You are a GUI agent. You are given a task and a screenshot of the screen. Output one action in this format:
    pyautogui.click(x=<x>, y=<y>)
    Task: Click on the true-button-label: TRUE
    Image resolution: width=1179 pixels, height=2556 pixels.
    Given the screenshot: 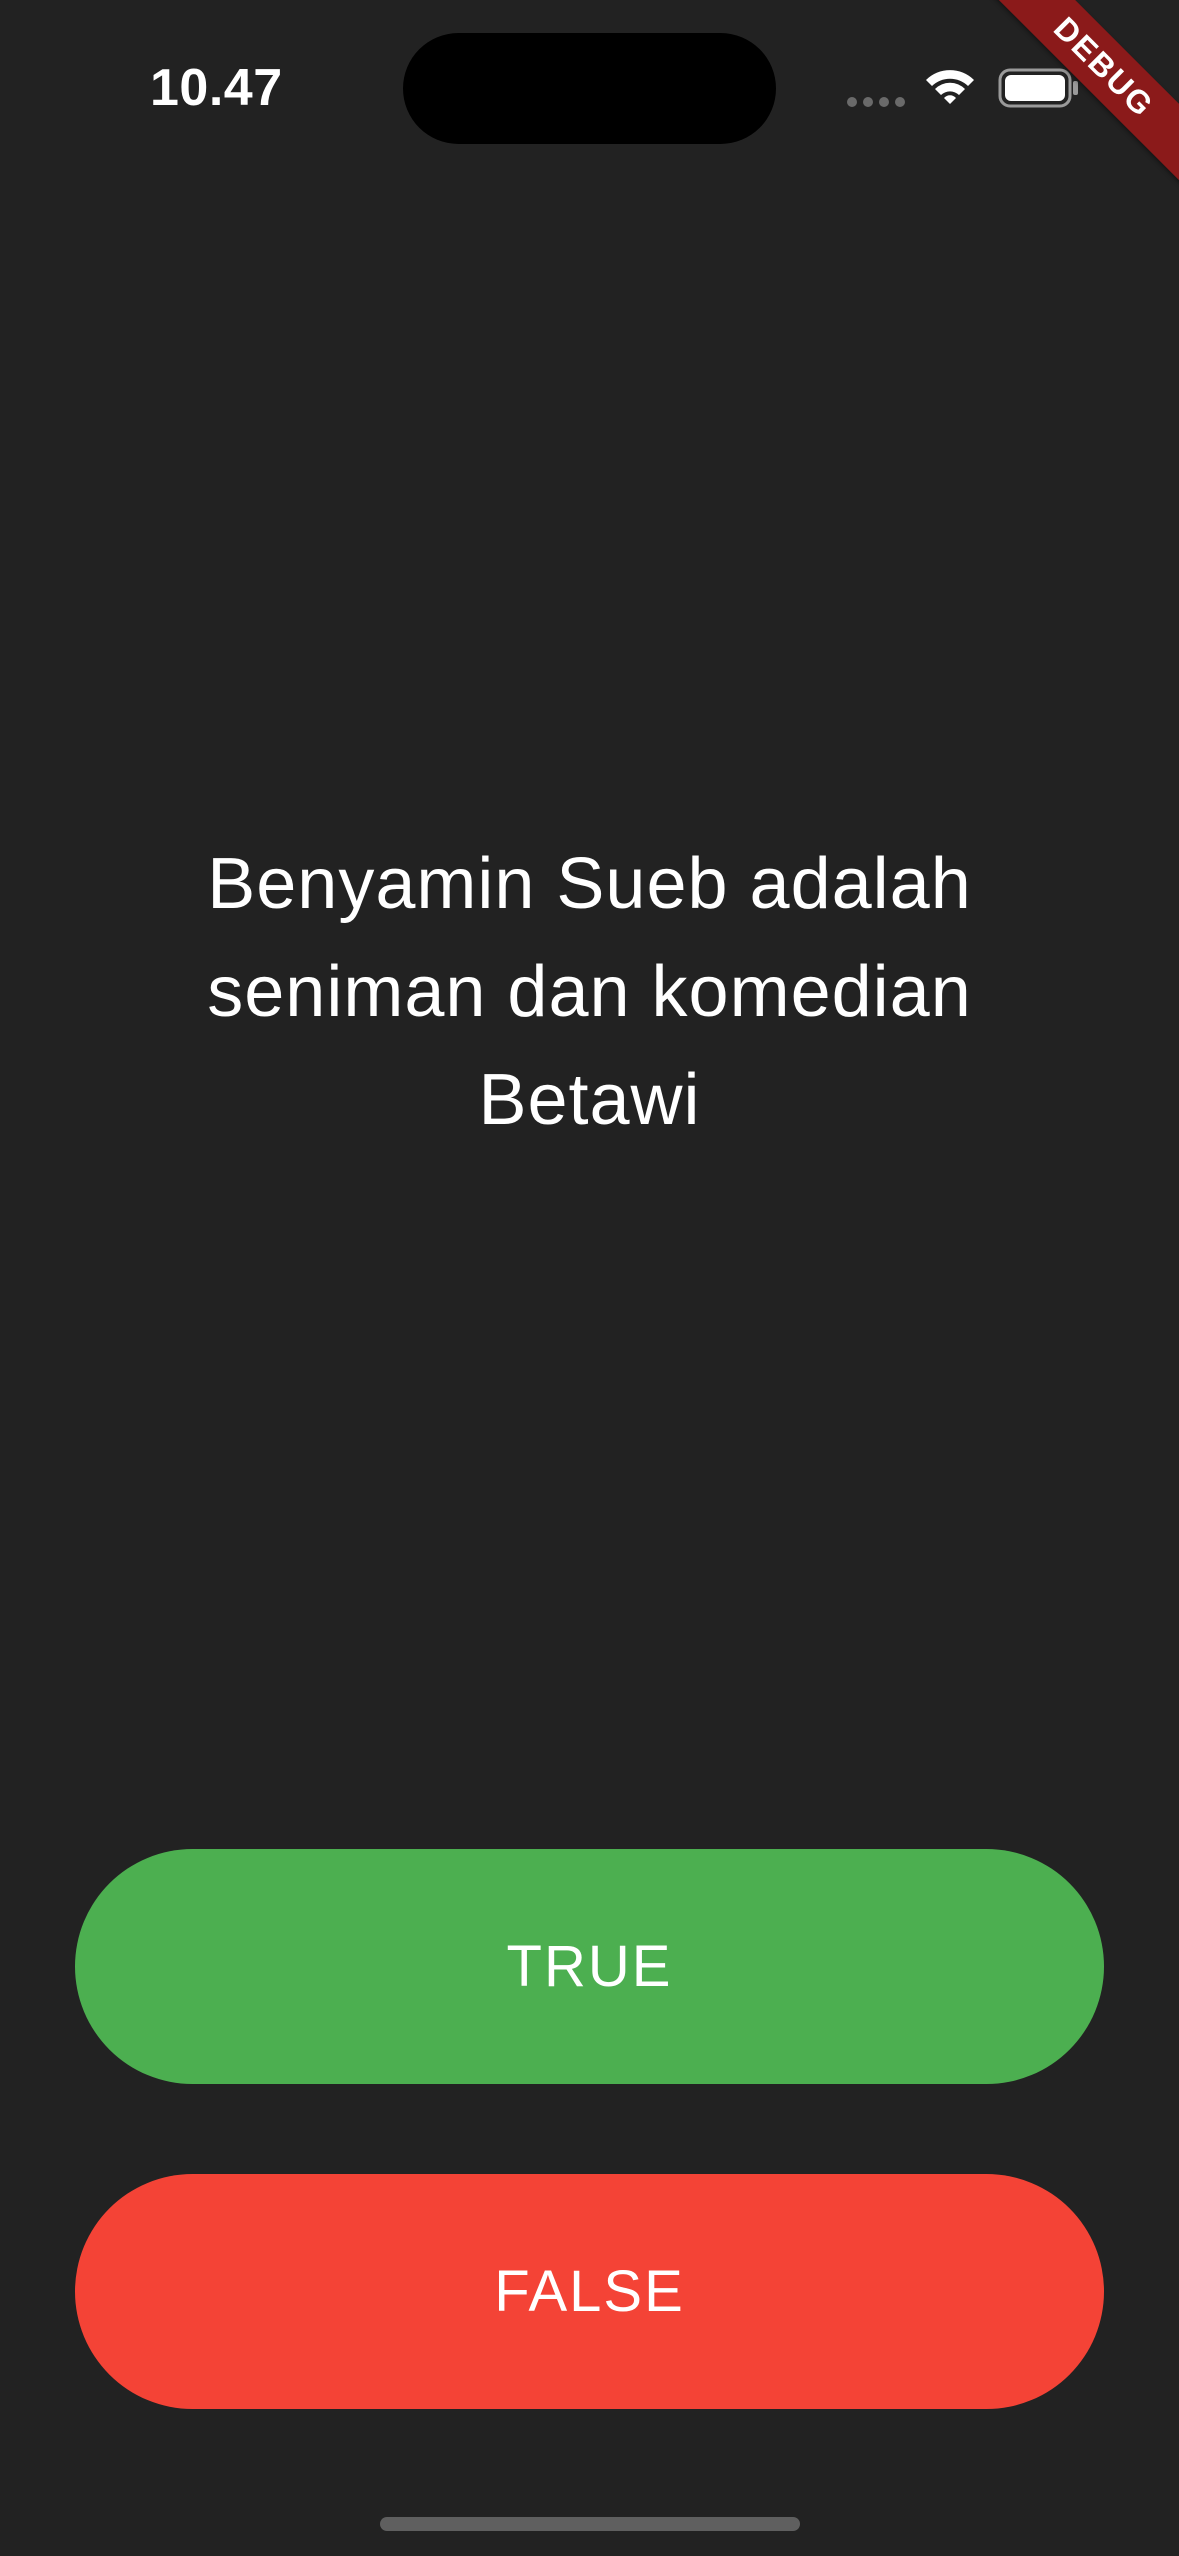 What is the action you would take?
    pyautogui.click(x=589, y=1966)
    